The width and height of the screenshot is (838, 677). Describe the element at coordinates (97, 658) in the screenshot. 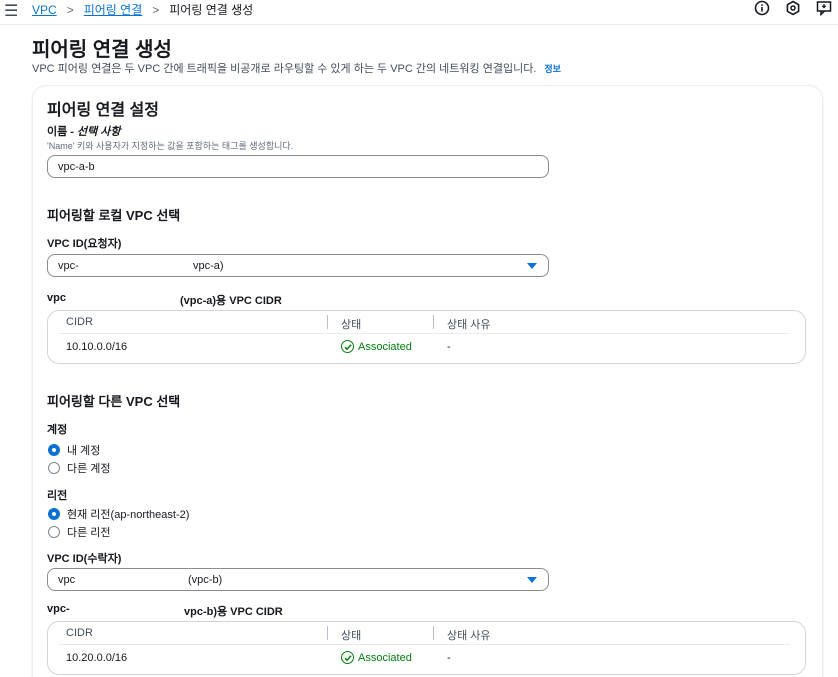

I see `table-cell-cidr: 10.20.0.0/16` at that location.